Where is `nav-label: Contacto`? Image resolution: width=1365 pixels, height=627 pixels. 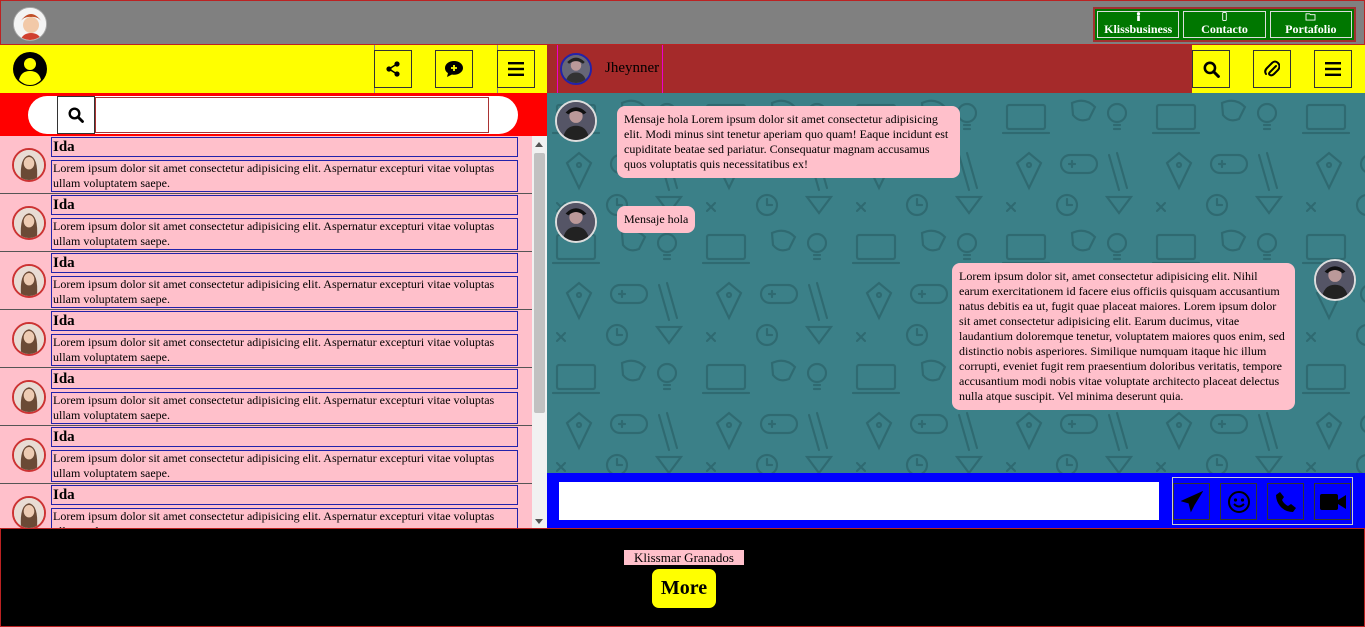
nav-label: Contacto is located at coordinates (1224, 29).